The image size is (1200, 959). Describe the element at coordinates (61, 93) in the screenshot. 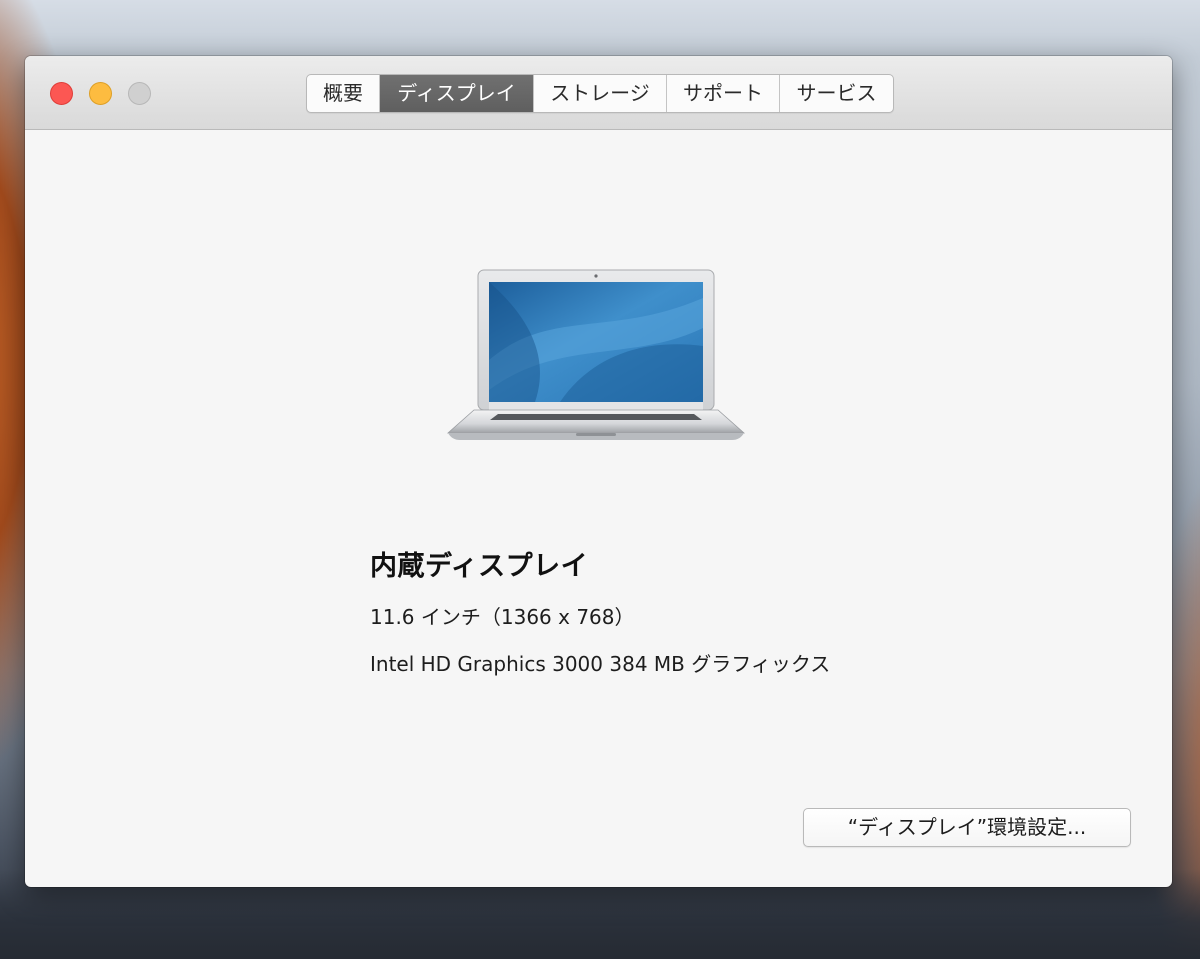

I see `close-button` at that location.